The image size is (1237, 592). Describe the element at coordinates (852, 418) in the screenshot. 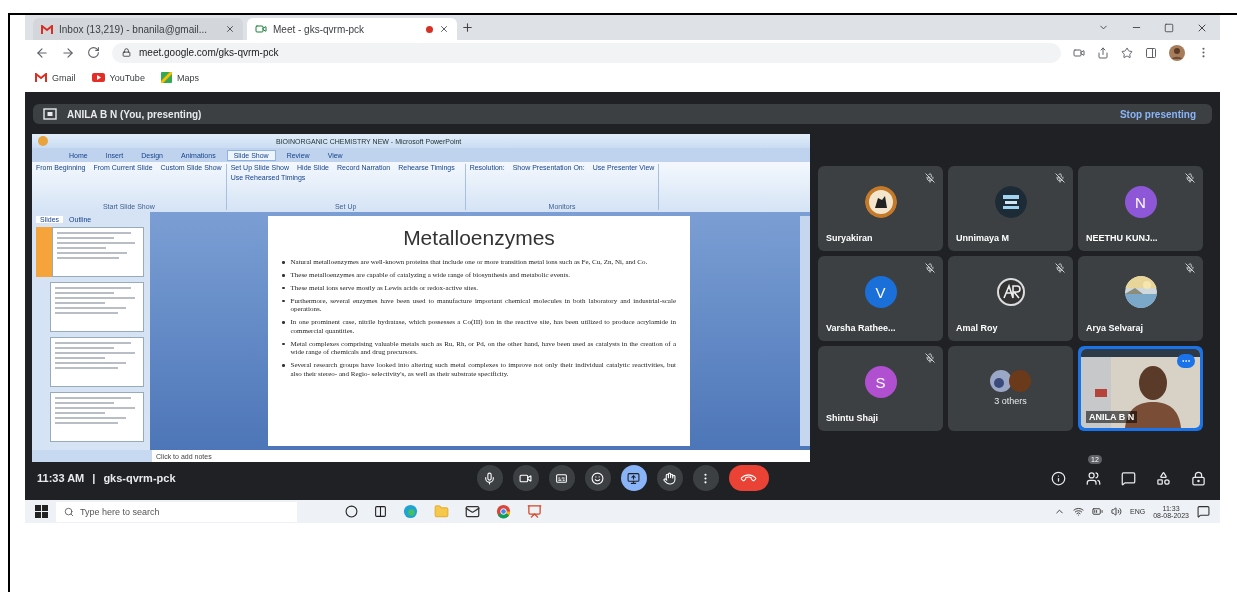

I see `participant-name: Shintu Shaji` at that location.